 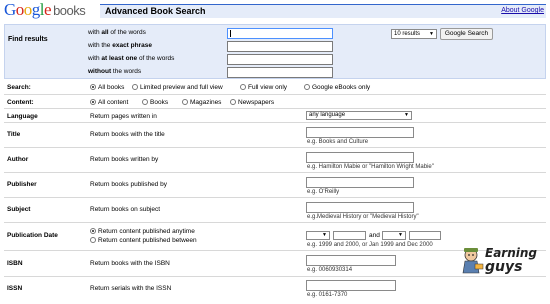 I want to click on text-cursor, so click(x=230, y=33).